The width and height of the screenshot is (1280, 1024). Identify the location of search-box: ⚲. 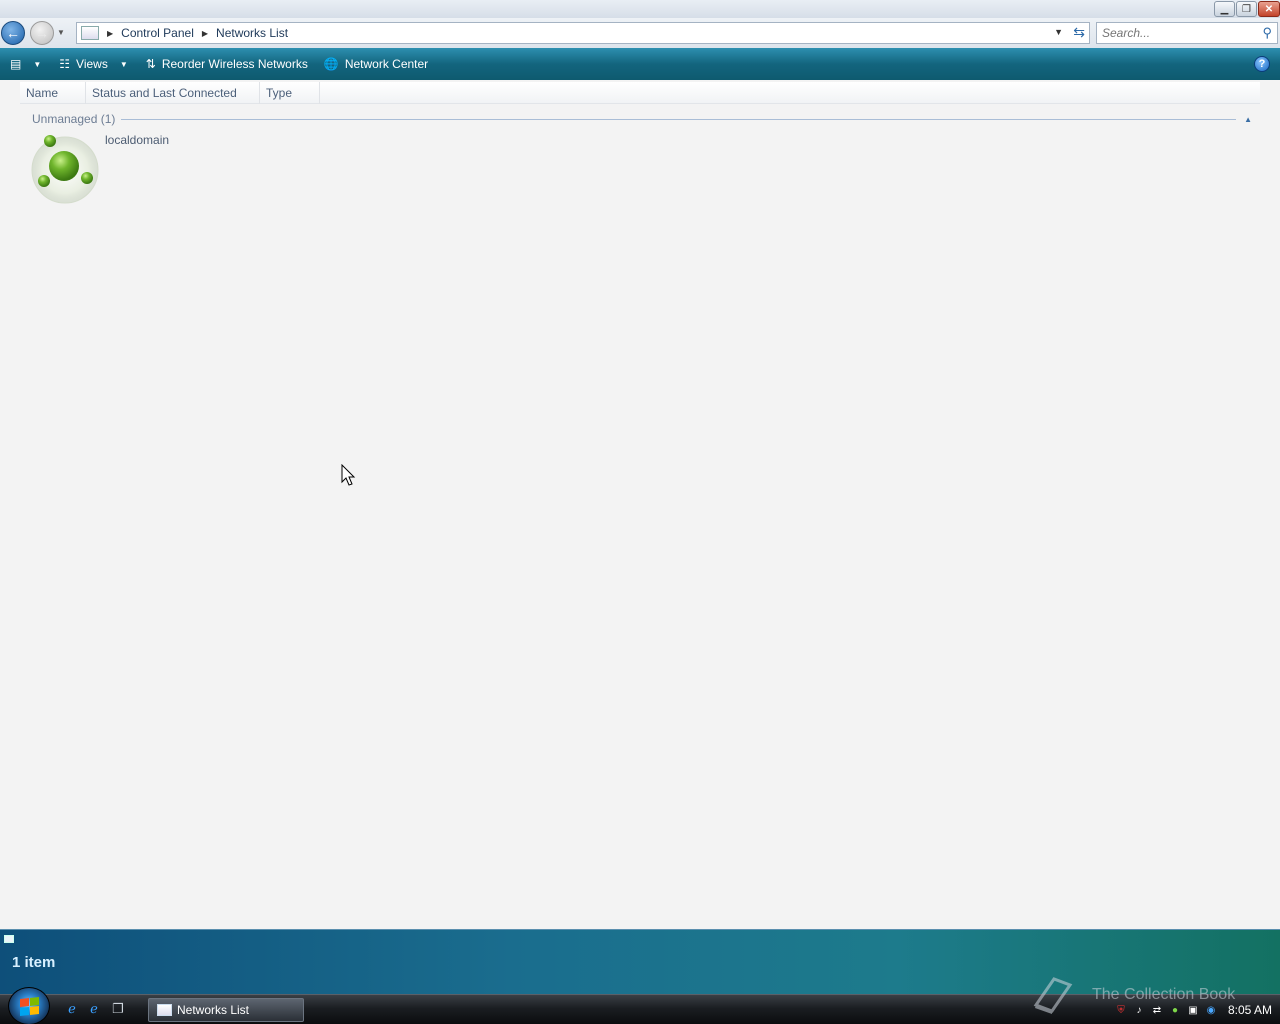
(1187, 33).